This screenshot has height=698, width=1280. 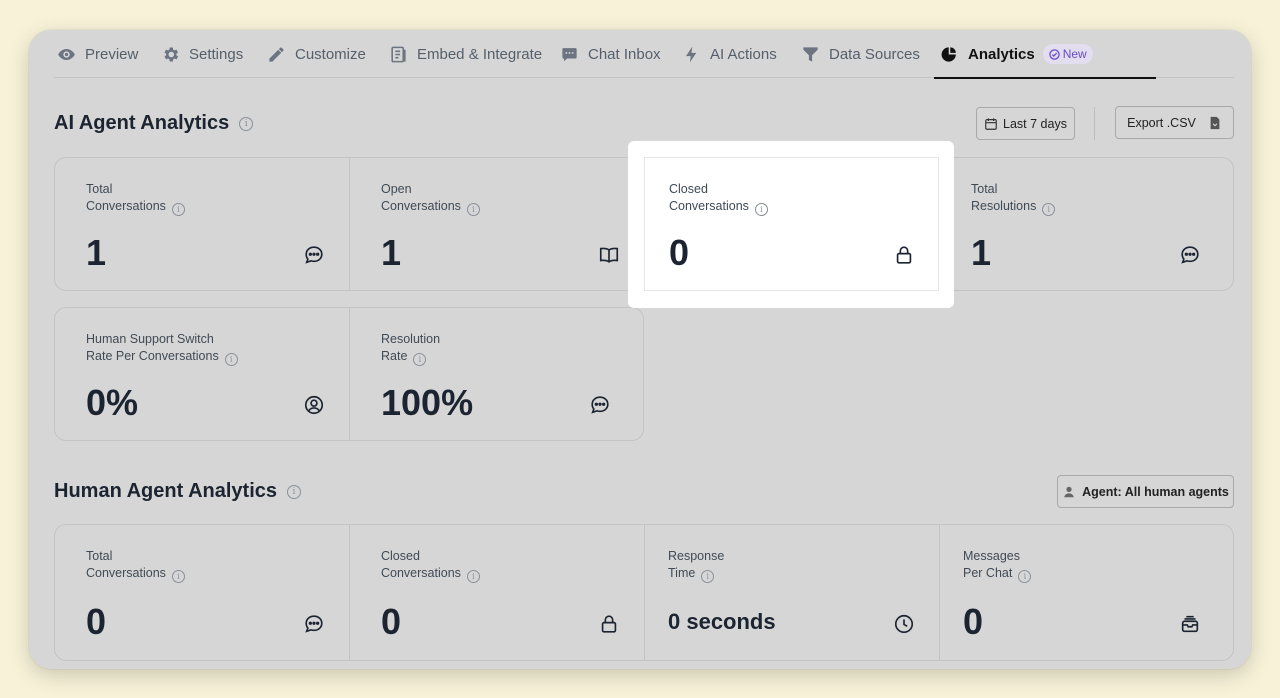 What do you see at coordinates (1004, 206) in the screenshot?
I see `metric-label-line2: Resolutions` at bounding box center [1004, 206].